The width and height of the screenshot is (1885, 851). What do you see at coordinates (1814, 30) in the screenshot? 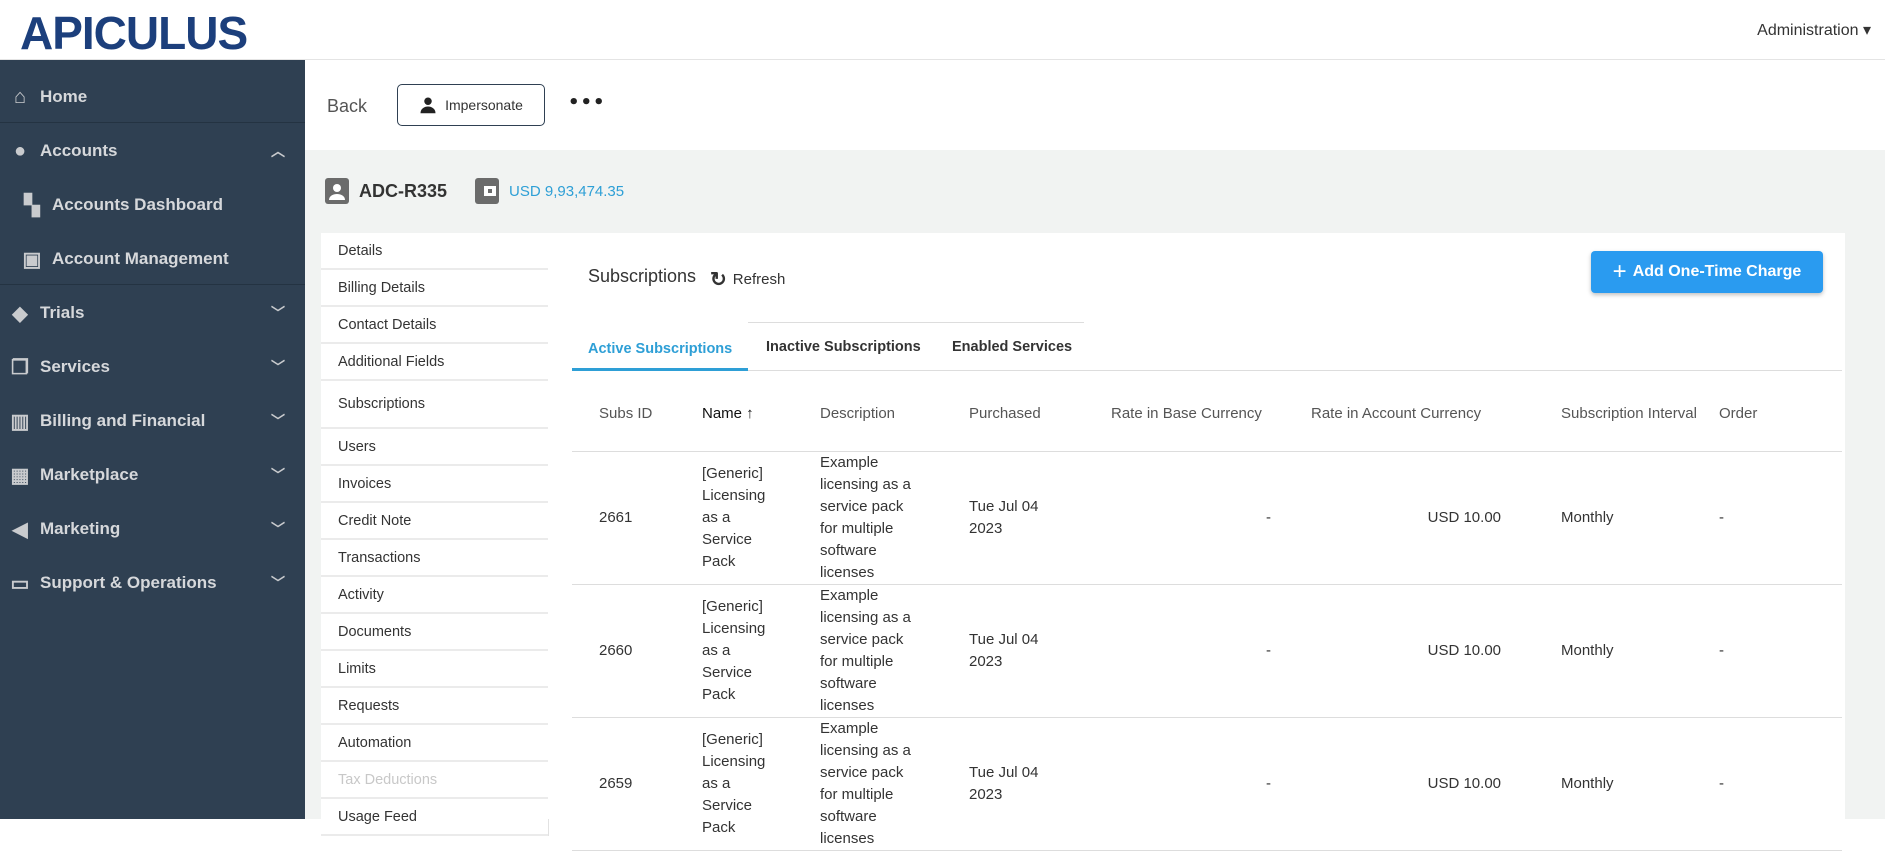
I see `administration-menu: Administration ▾` at bounding box center [1814, 30].